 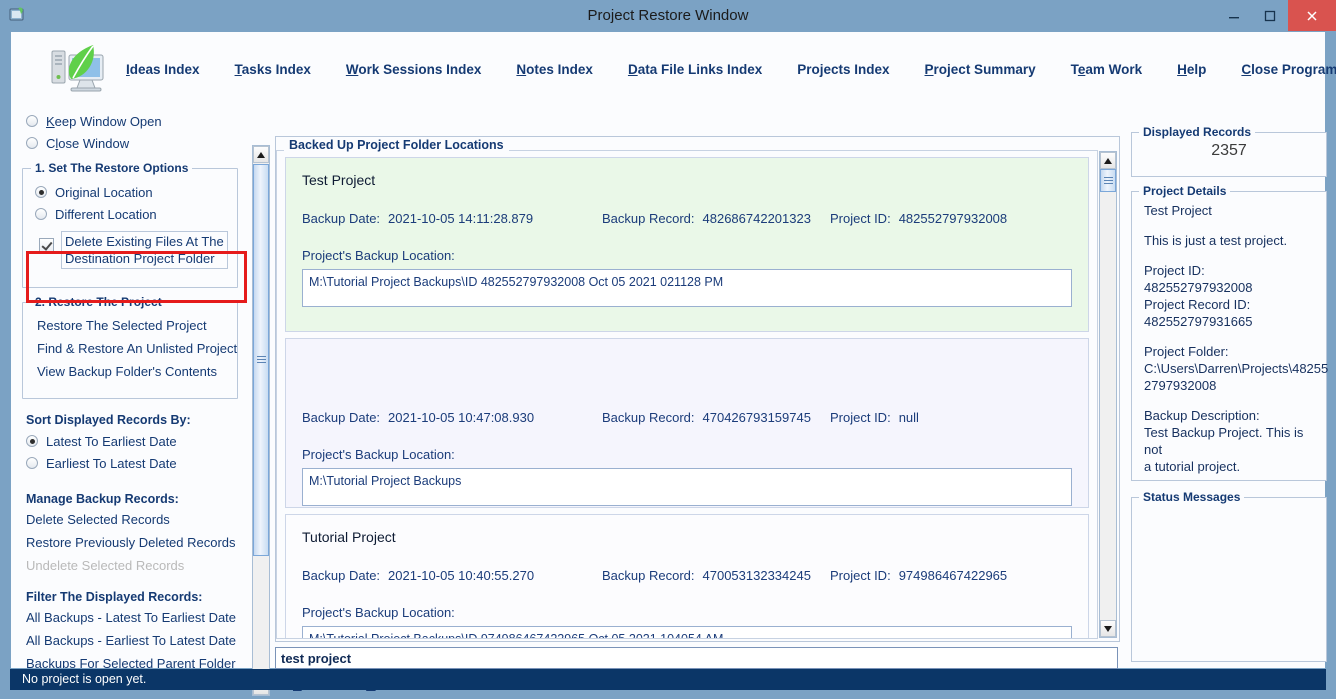 I want to click on radio-keep-window-open: Keep Window Open, so click(x=137, y=121).